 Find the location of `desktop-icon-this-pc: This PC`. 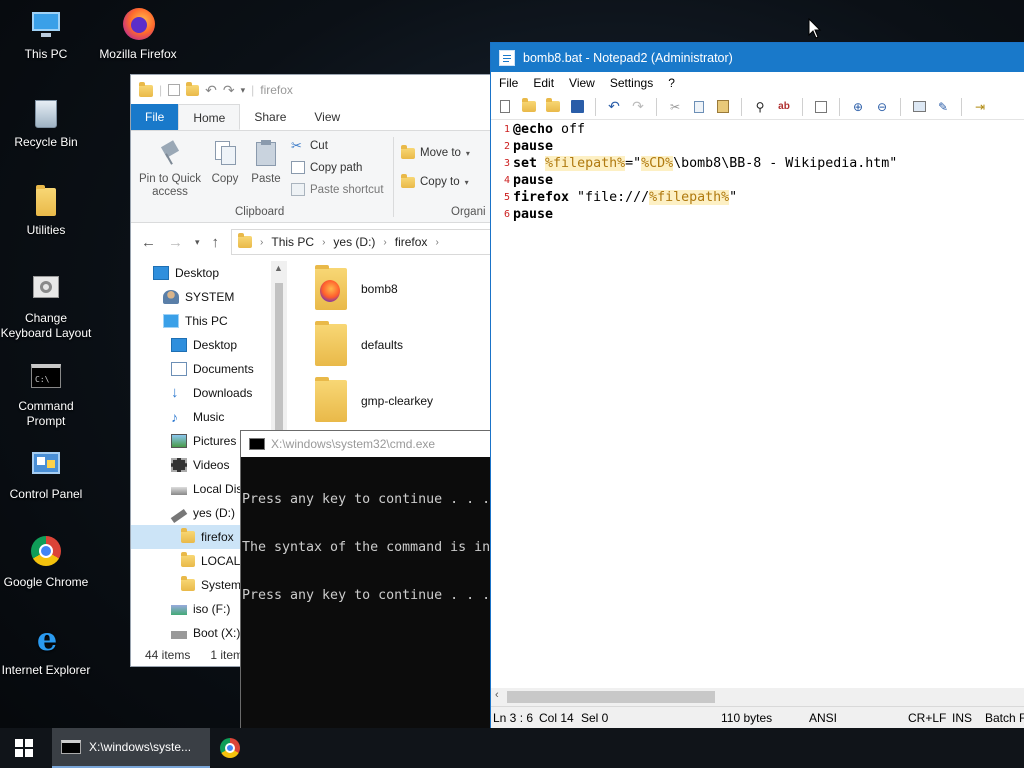

desktop-icon-this-pc: This PC is located at coordinates (46, 35).